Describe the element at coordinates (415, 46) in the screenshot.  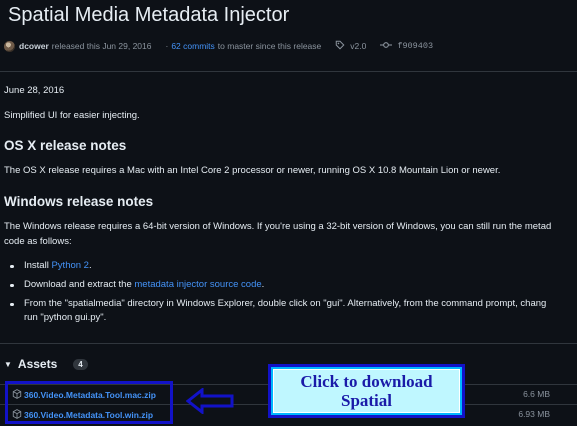
I see `commit-hash-link: f909403` at that location.